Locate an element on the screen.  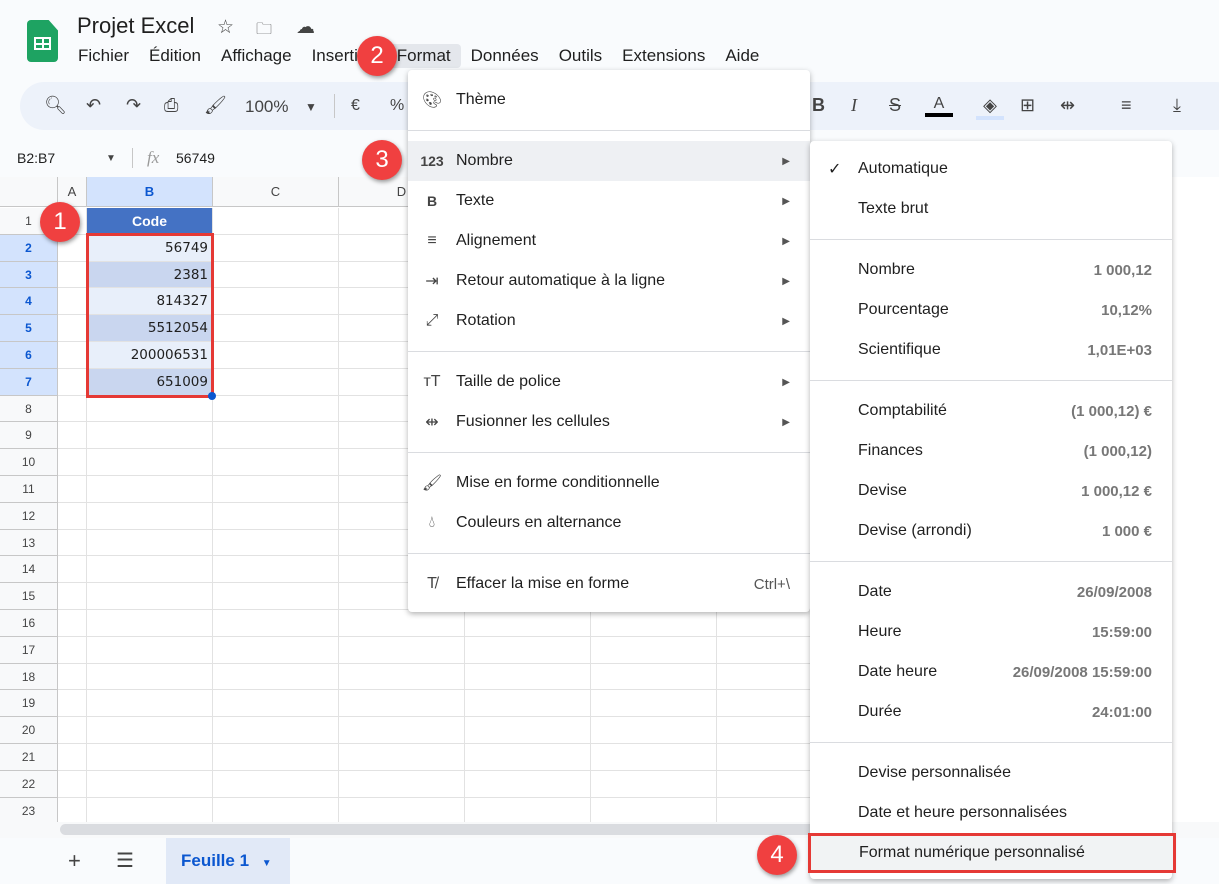
italic-icon: I is located at coordinates (854, 105).